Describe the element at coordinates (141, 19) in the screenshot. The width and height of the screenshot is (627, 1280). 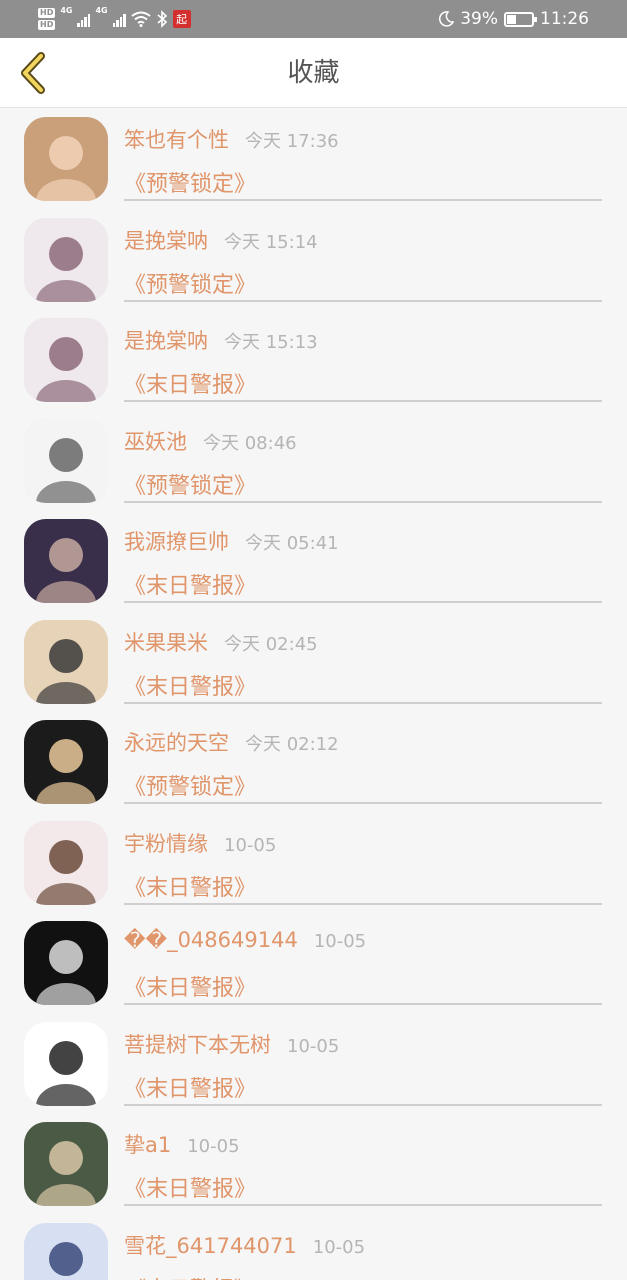
I see `wifi-icon` at that location.